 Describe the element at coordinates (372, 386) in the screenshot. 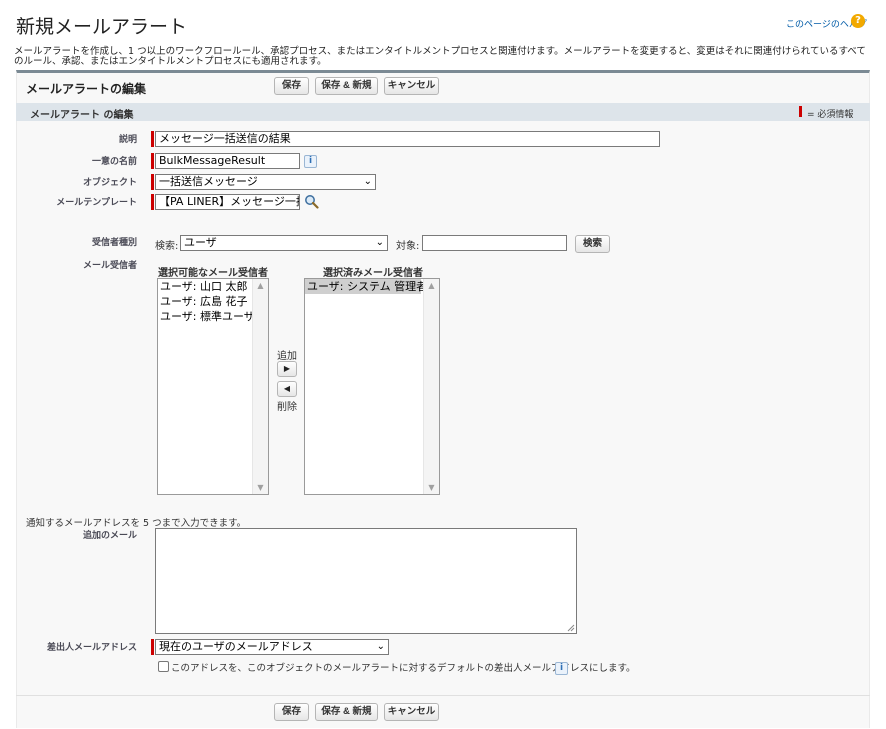

I see `selected-recipients-list: ユーザ: システム 管理者 ▲ ▼` at that location.